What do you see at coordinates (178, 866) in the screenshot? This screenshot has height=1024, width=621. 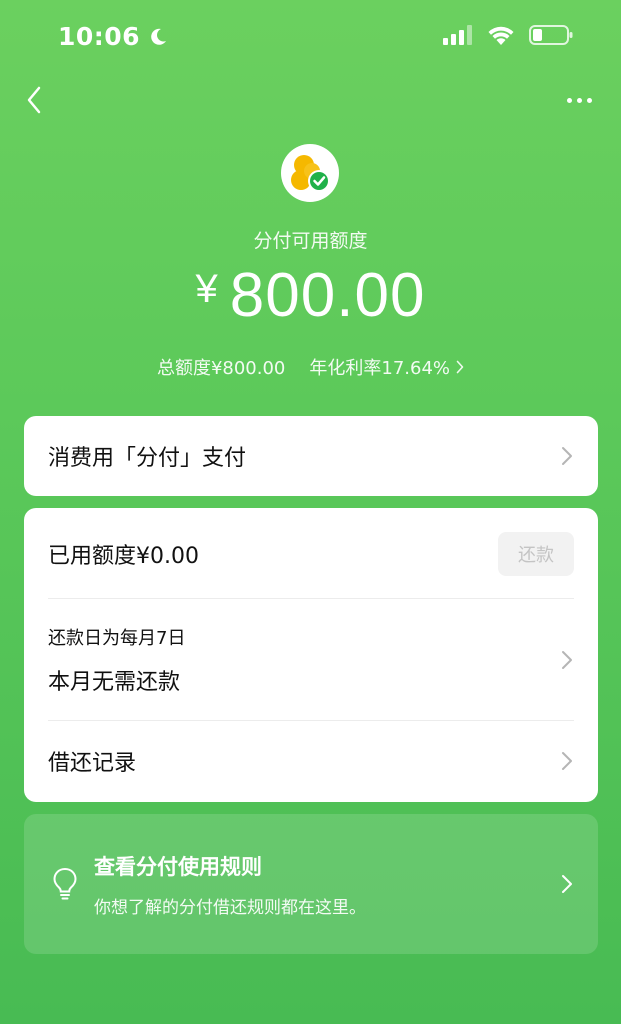 I see `usage-rules-title: 查看分付使用规则` at bounding box center [178, 866].